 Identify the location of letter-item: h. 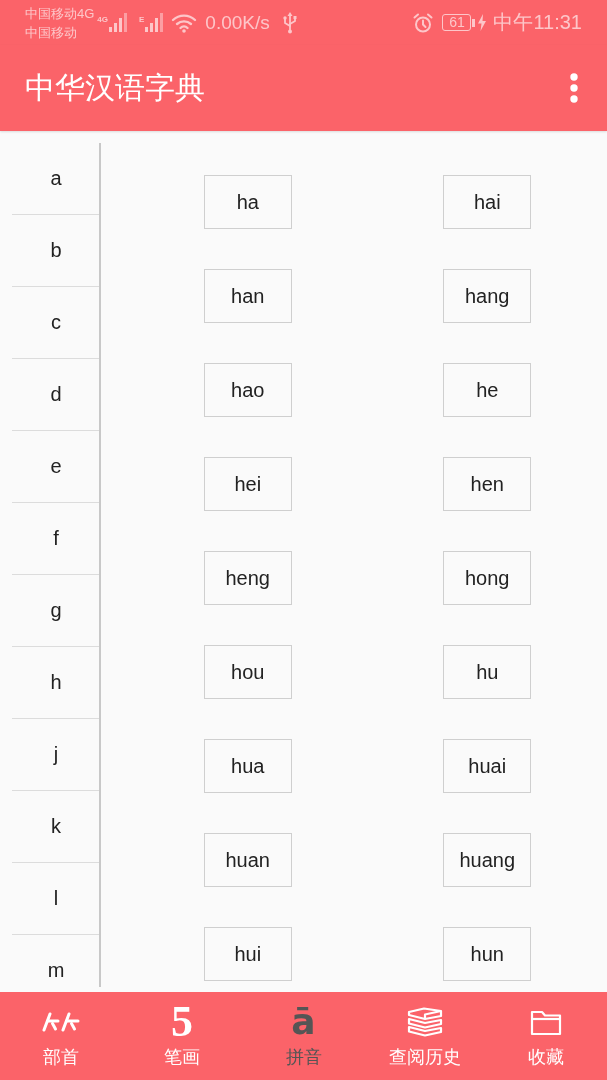
(56, 682).